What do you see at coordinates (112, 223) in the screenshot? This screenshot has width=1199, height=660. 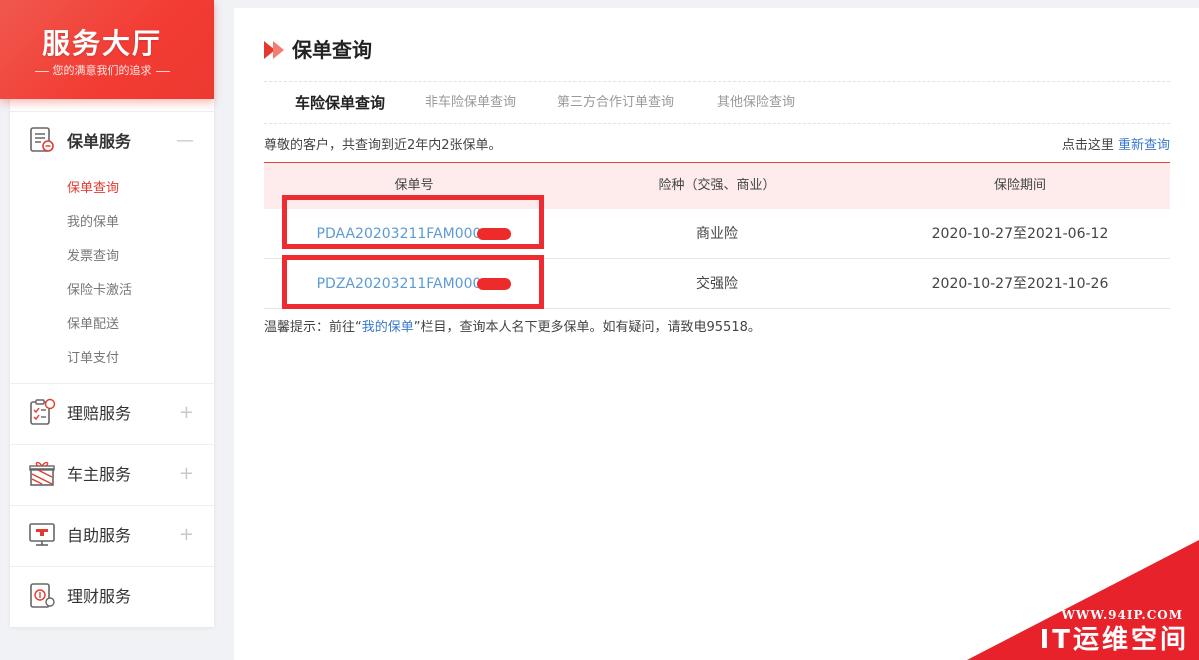 I see `submenu-item-my-policies: 我的保单` at bounding box center [112, 223].